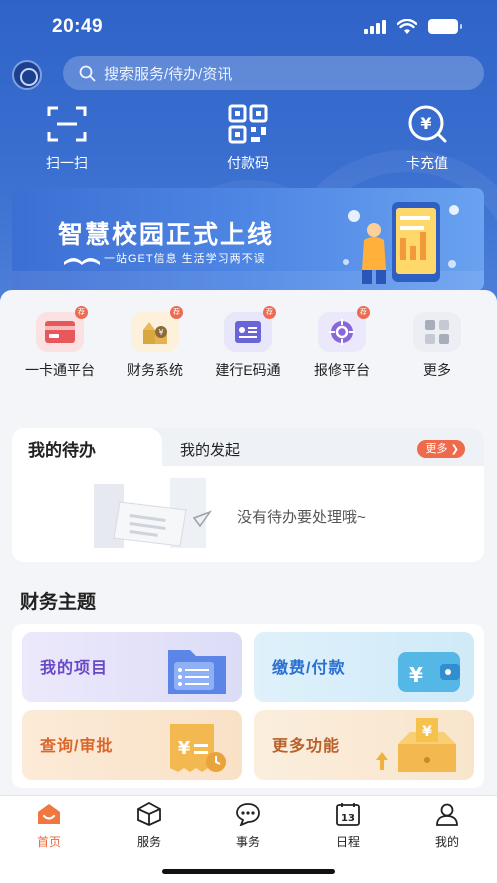 The height and width of the screenshot is (883, 497). What do you see at coordinates (248, 163) in the screenshot?
I see `payment-code-label: 付款码` at bounding box center [248, 163].